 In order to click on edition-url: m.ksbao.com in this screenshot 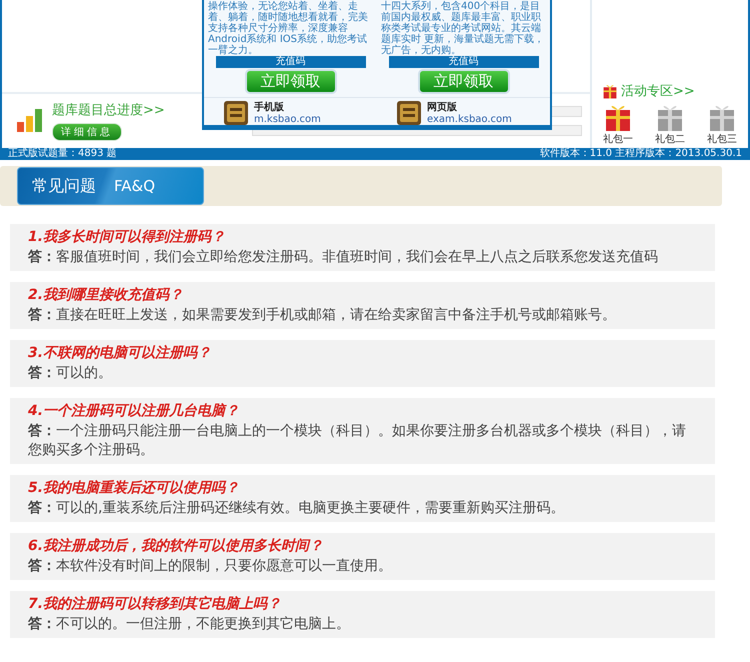, I will do `click(287, 119)`.